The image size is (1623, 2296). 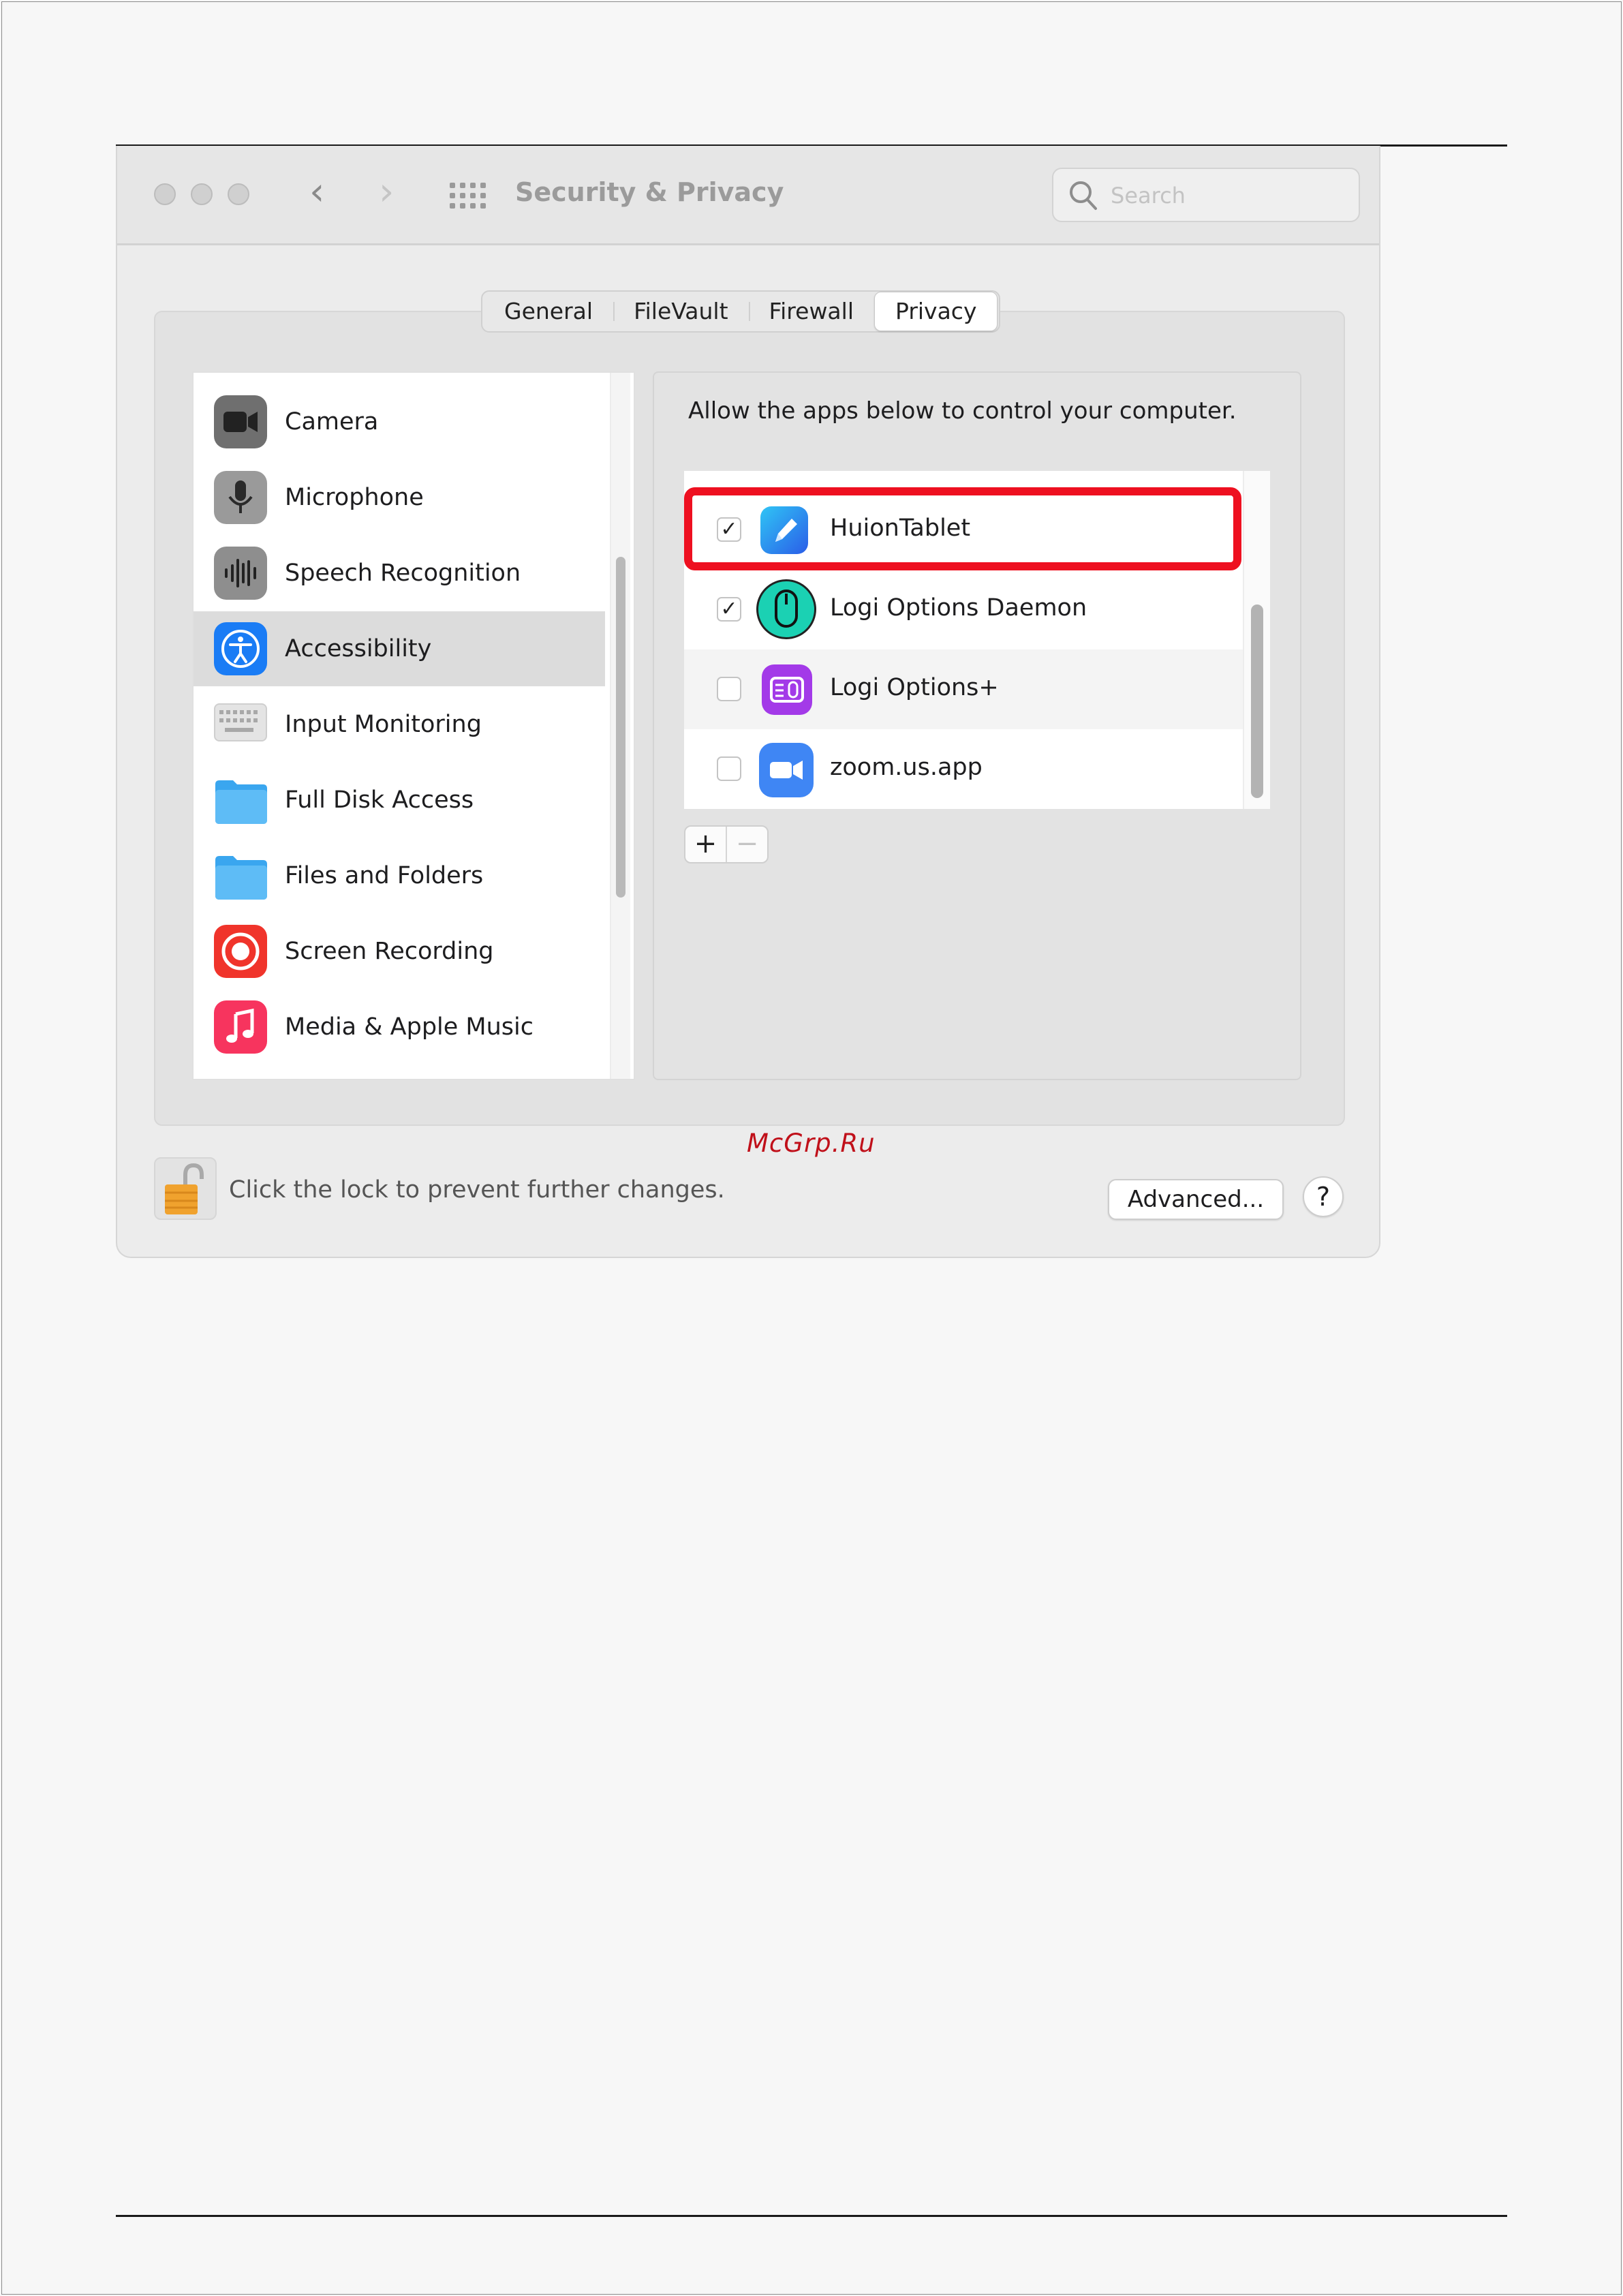 What do you see at coordinates (399, 379) in the screenshot?
I see `list-item-partial` at bounding box center [399, 379].